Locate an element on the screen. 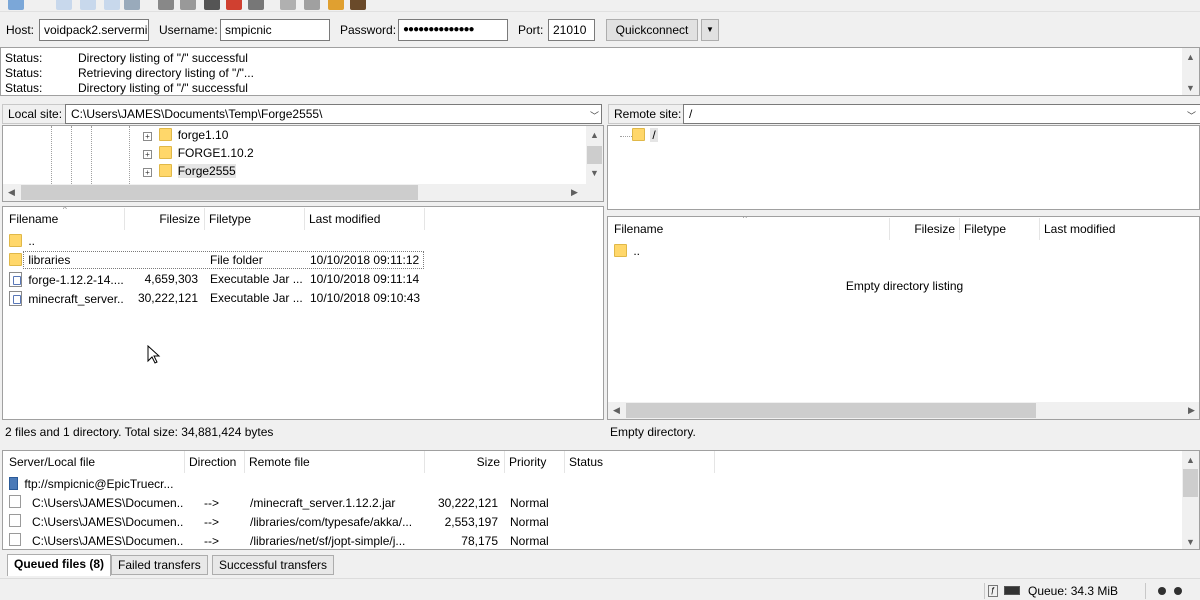 The width and height of the screenshot is (1200, 600). tab-failed-transfers: Failed transfers is located at coordinates (159, 565).